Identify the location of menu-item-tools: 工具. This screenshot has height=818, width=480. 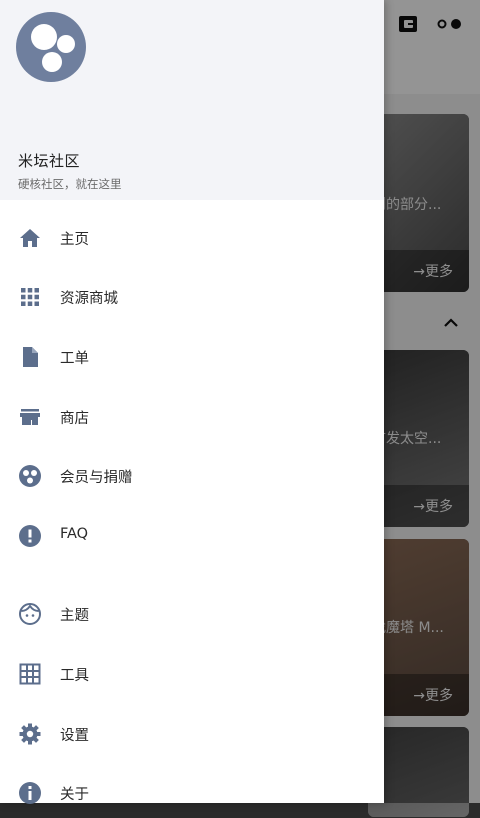
(192, 674).